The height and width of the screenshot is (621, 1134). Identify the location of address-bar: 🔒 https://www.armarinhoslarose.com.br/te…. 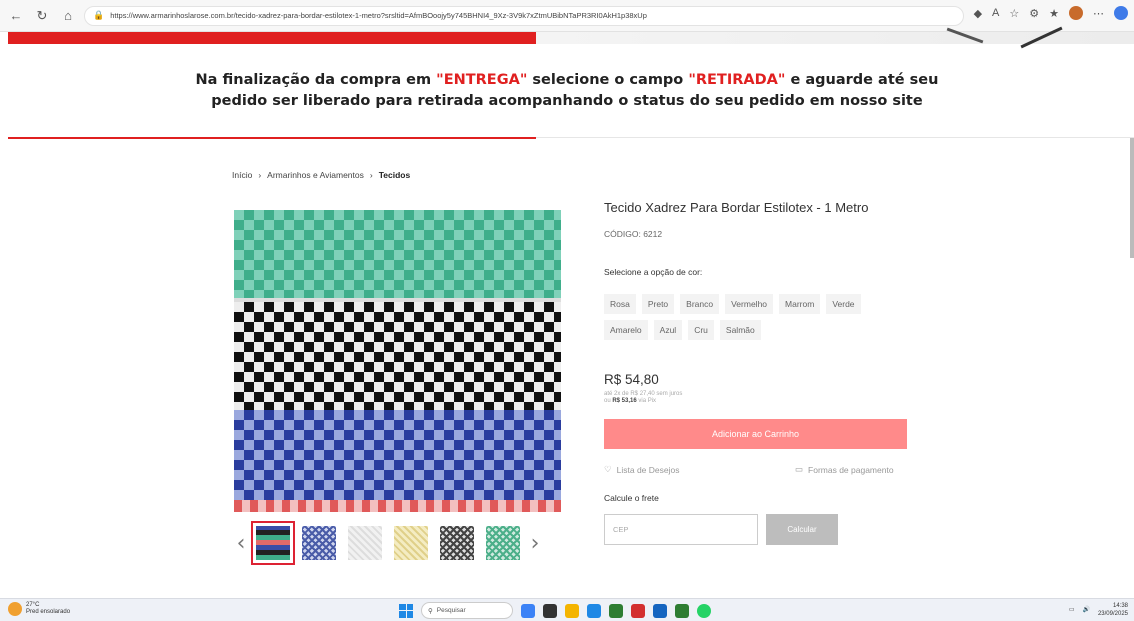
(524, 15).